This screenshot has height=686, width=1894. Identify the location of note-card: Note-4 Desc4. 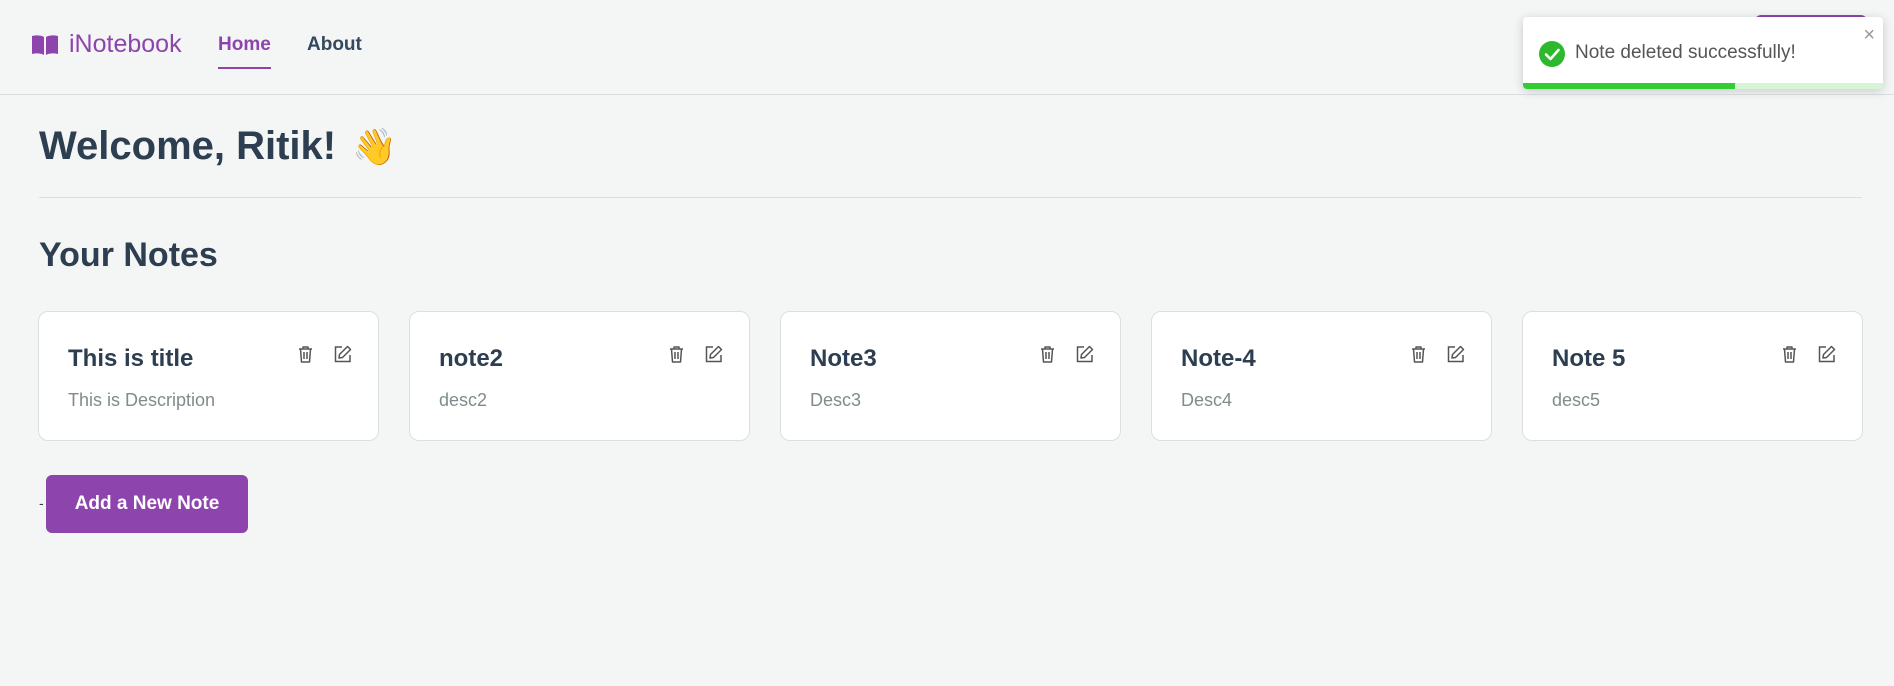
(1321, 376).